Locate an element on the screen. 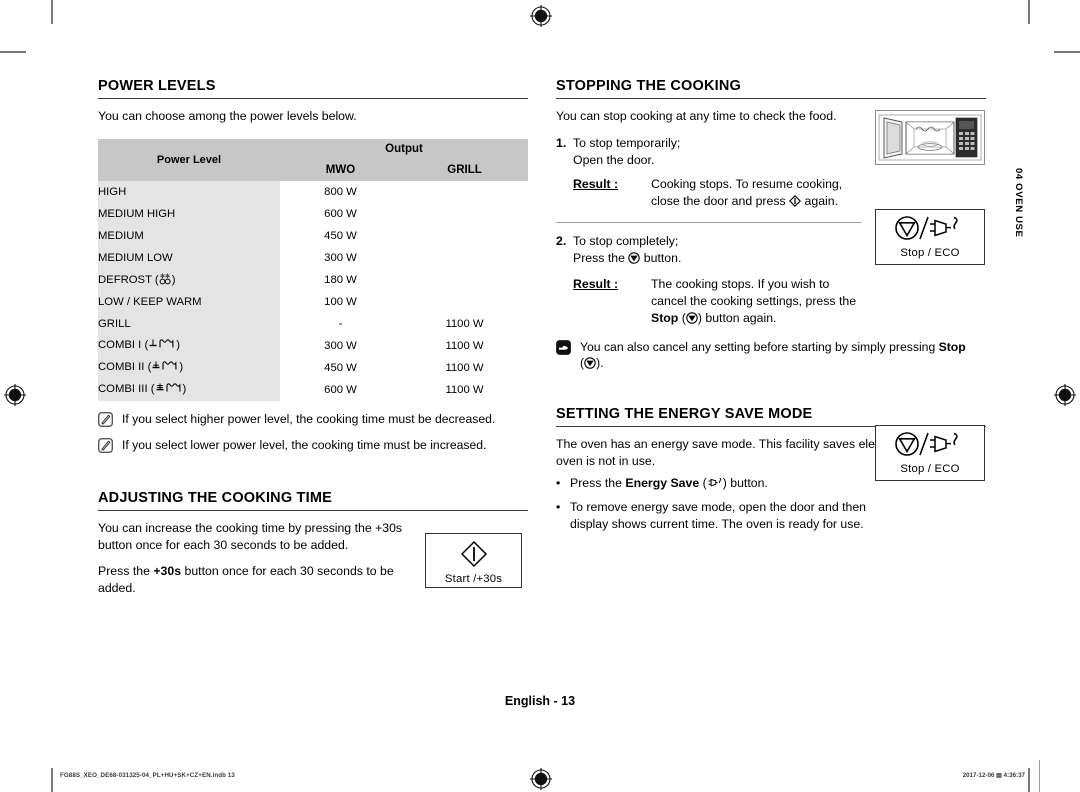 The height and width of the screenshot is (792, 1080). table-row: COMBI III () 600 W 1100 W is located at coordinates (313, 389).